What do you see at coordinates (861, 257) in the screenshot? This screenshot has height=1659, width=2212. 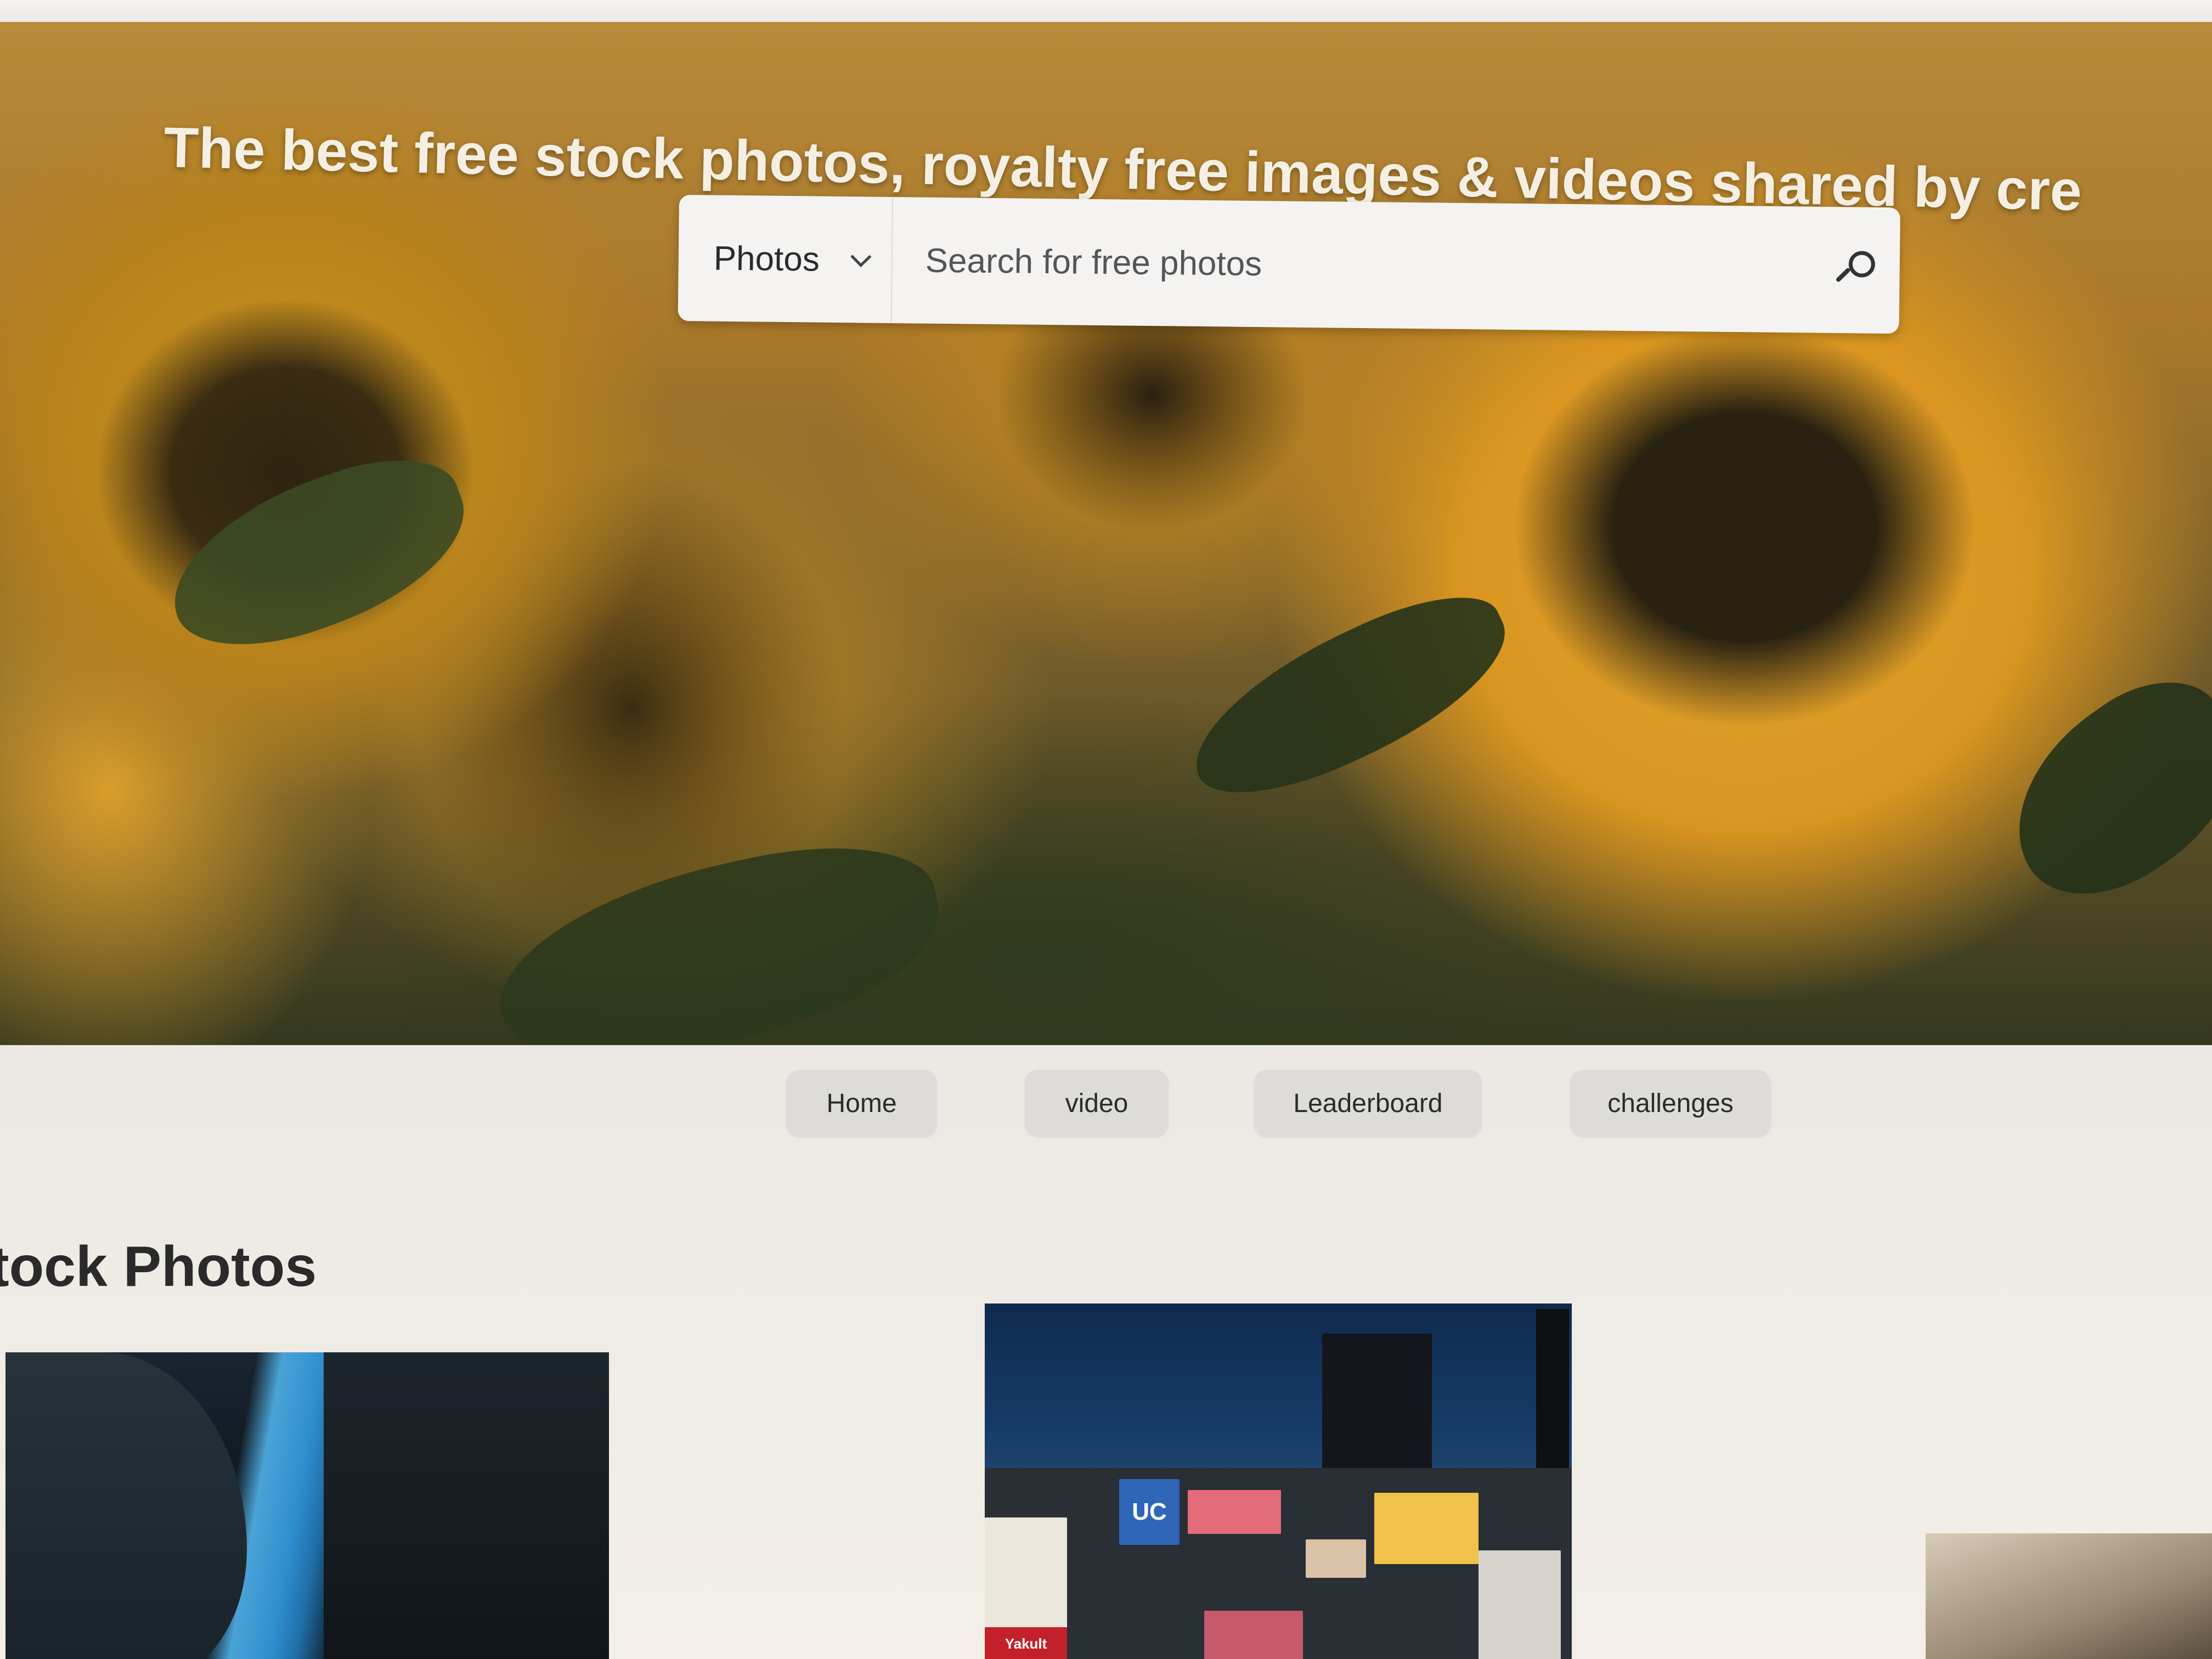 I see `chevron-down-icon` at bounding box center [861, 257].